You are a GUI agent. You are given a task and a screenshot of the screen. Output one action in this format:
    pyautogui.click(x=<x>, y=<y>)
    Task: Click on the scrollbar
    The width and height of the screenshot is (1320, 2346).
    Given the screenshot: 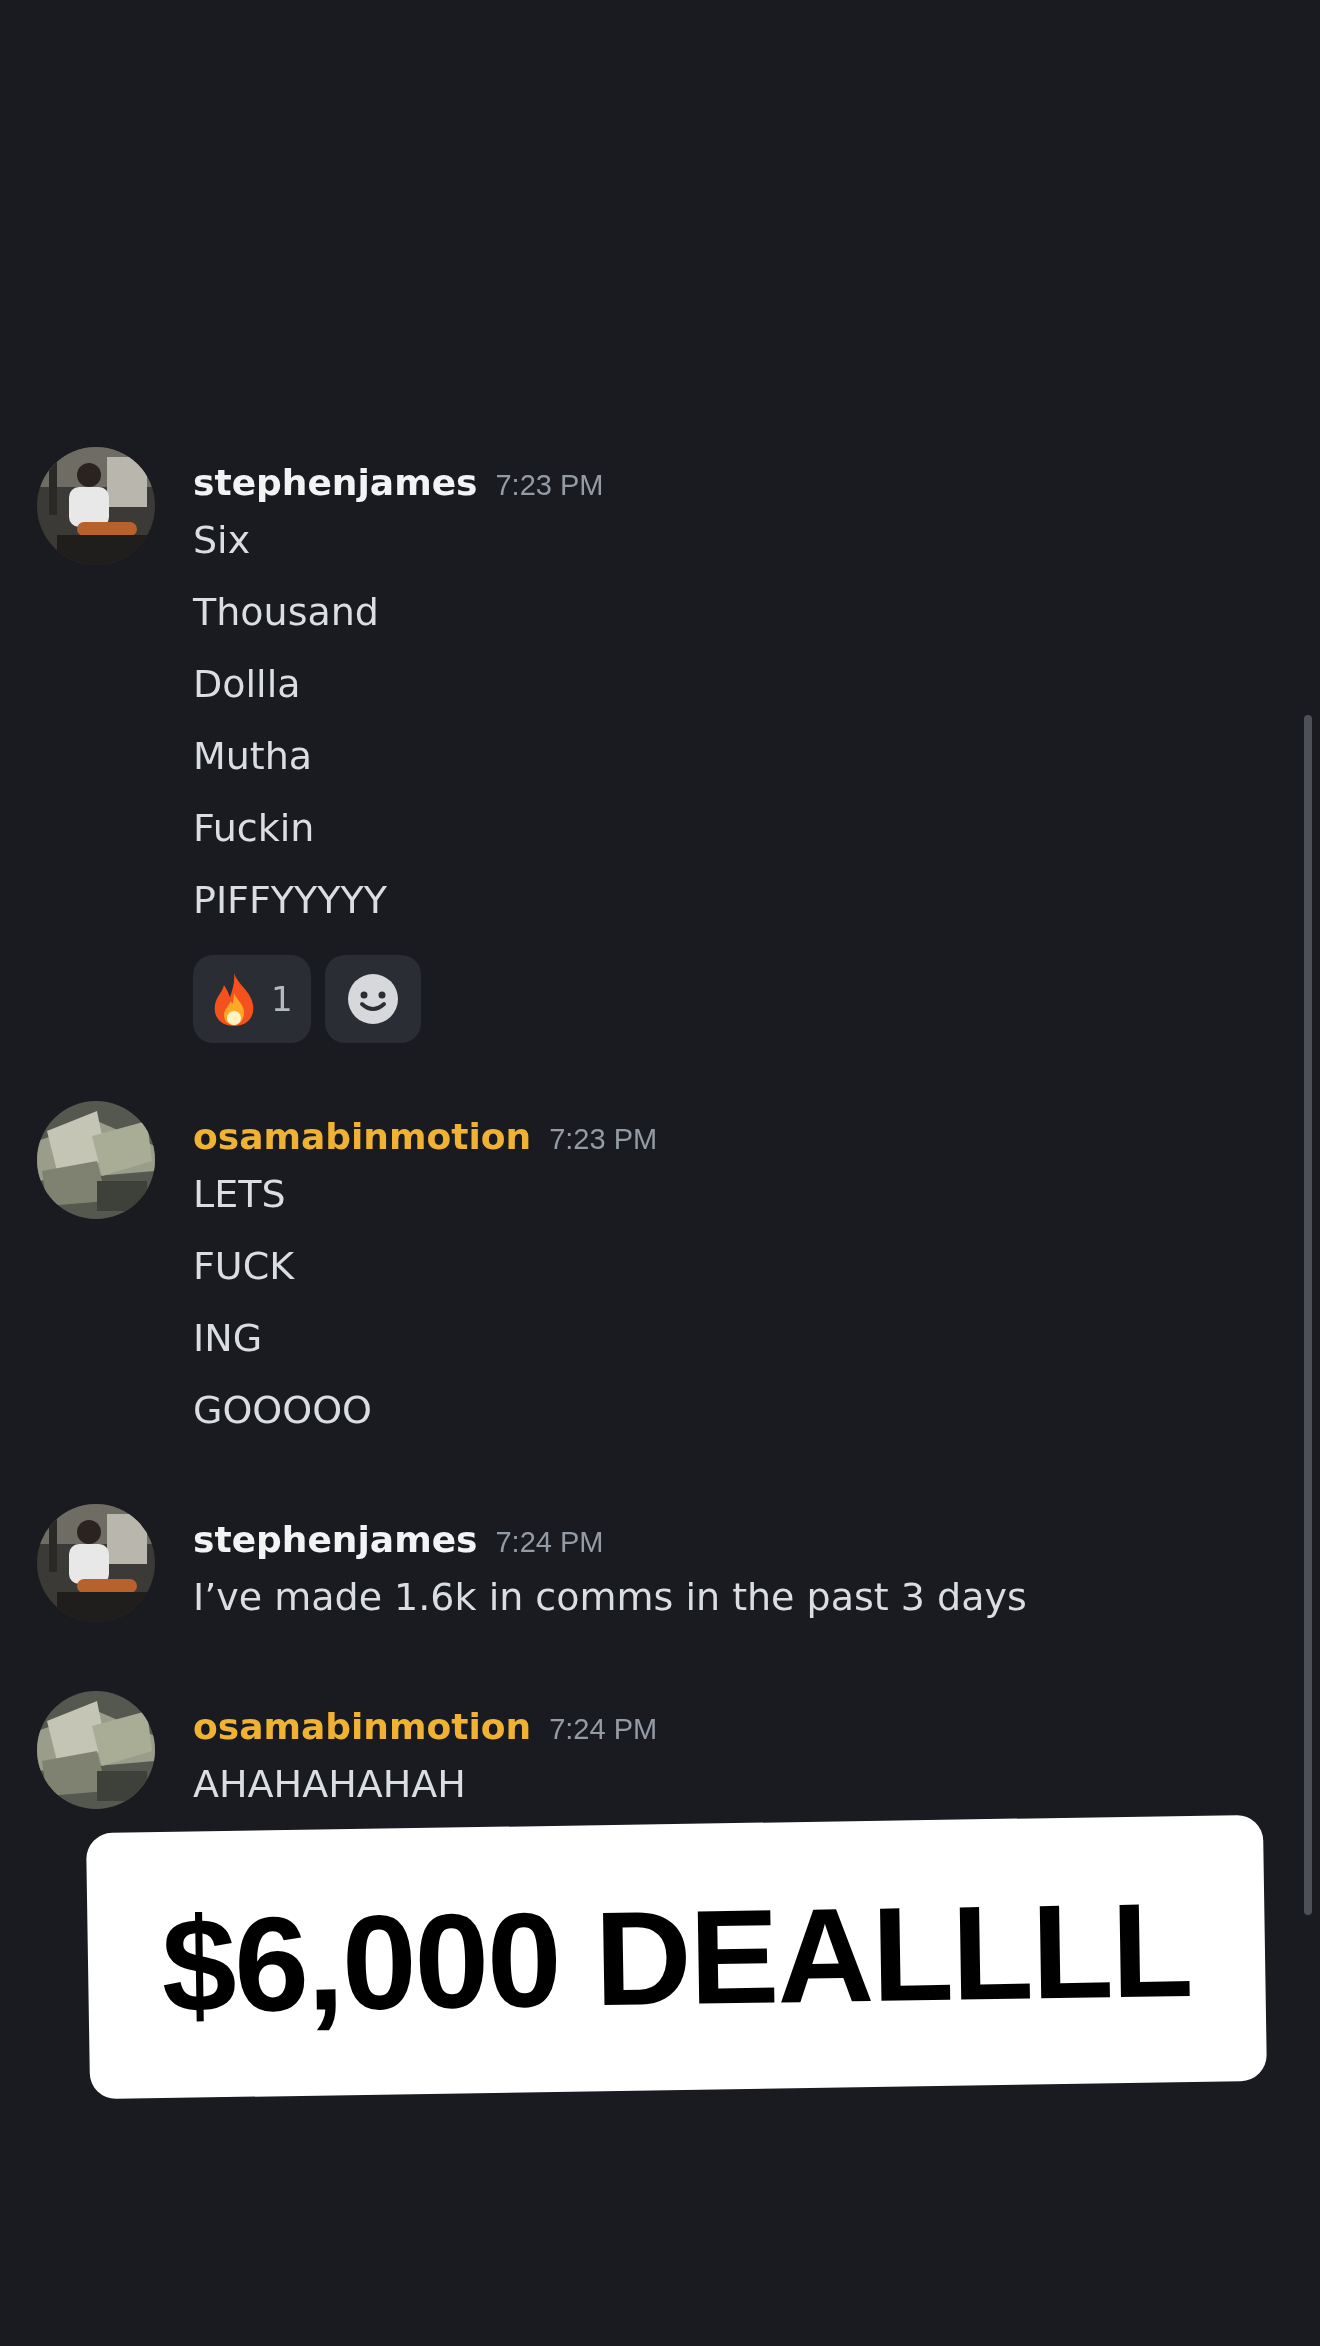 What is the action you would take?
    pyautogui.click(x=1308, y=1315)
    